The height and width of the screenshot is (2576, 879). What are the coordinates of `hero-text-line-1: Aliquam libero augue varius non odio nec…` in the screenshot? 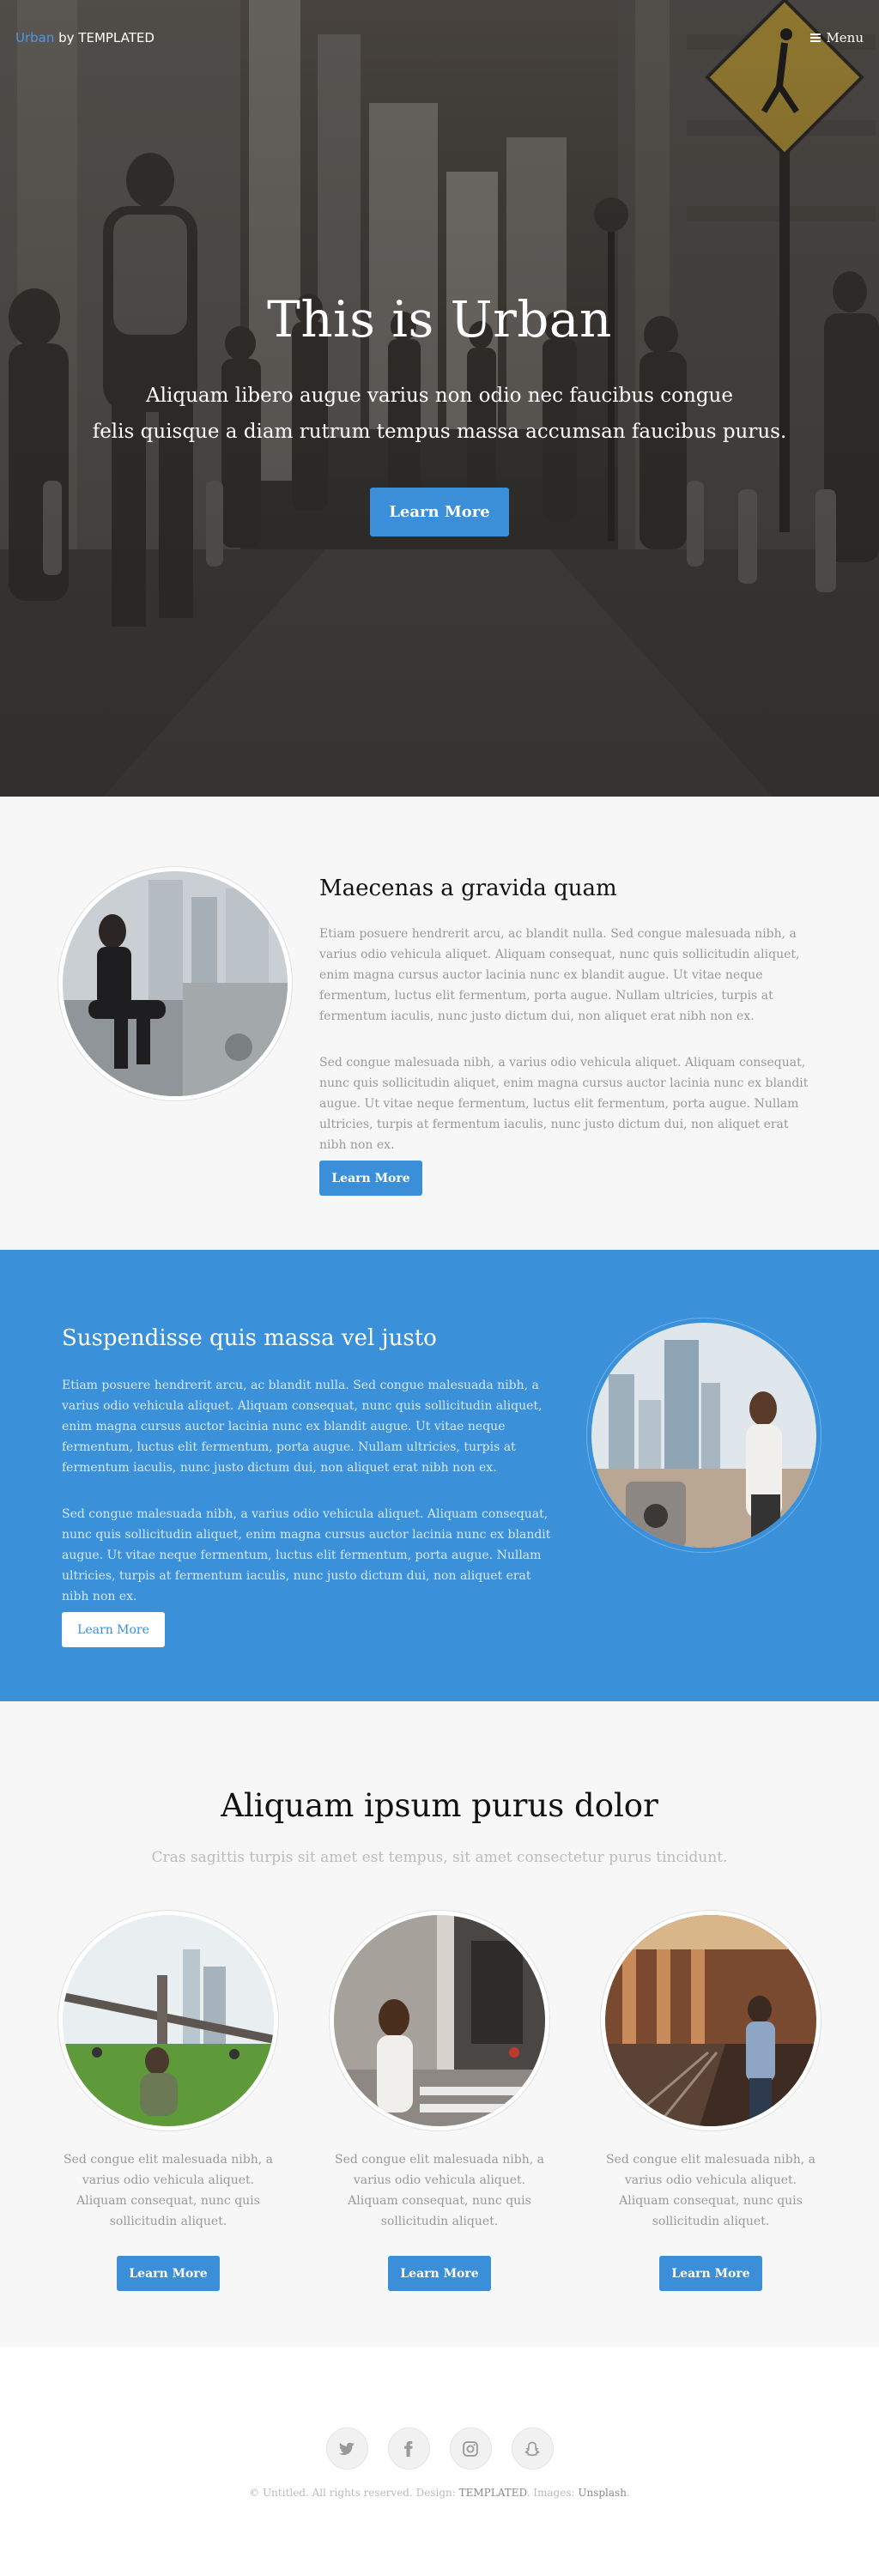 It's located at (439, 396).